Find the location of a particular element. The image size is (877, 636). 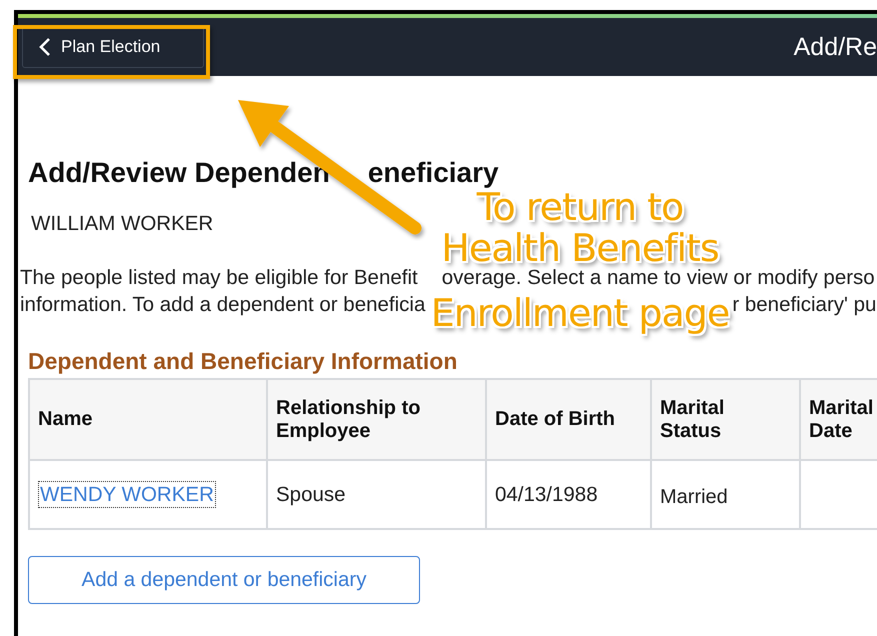

page-header-title: Add/Re is located at coordinates (835, 47).